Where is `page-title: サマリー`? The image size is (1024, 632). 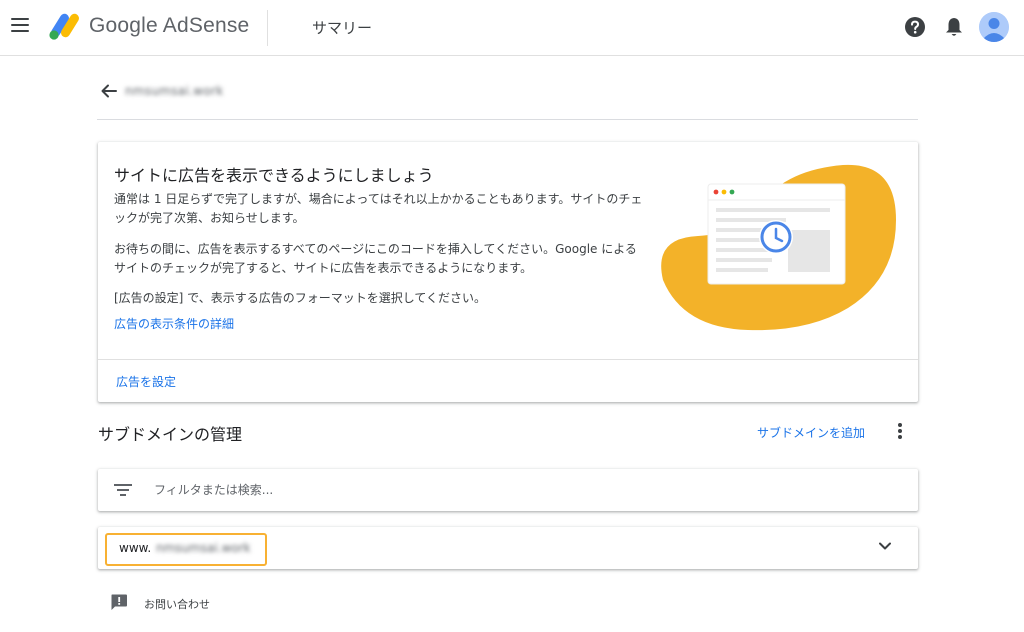
page-title: サマリー is located at coordinates (342, 28).